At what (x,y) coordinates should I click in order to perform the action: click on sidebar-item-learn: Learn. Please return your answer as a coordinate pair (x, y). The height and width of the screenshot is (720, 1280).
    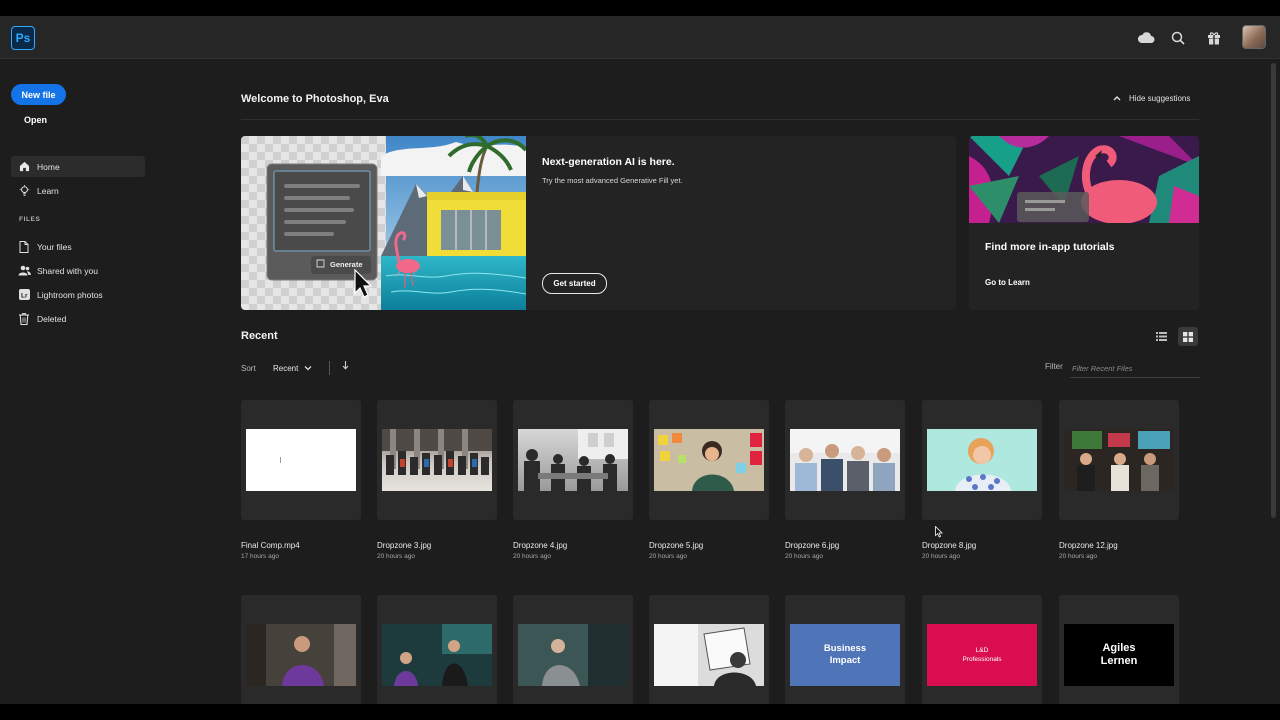
    Looking at the image, I should click on (78, 190).